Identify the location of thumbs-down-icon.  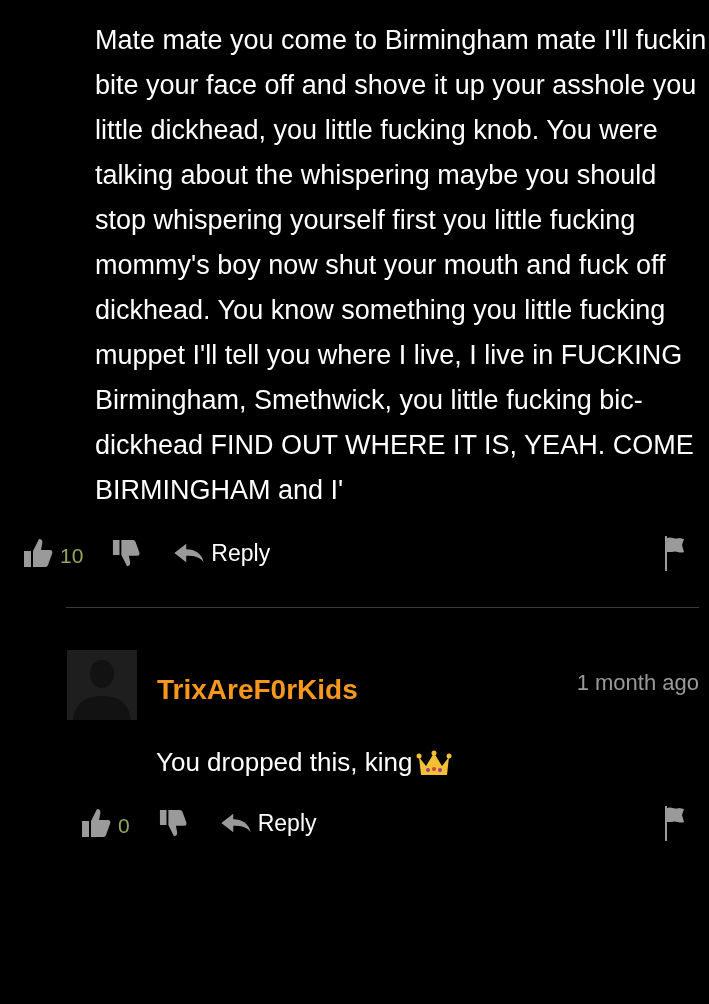
(173, 823).